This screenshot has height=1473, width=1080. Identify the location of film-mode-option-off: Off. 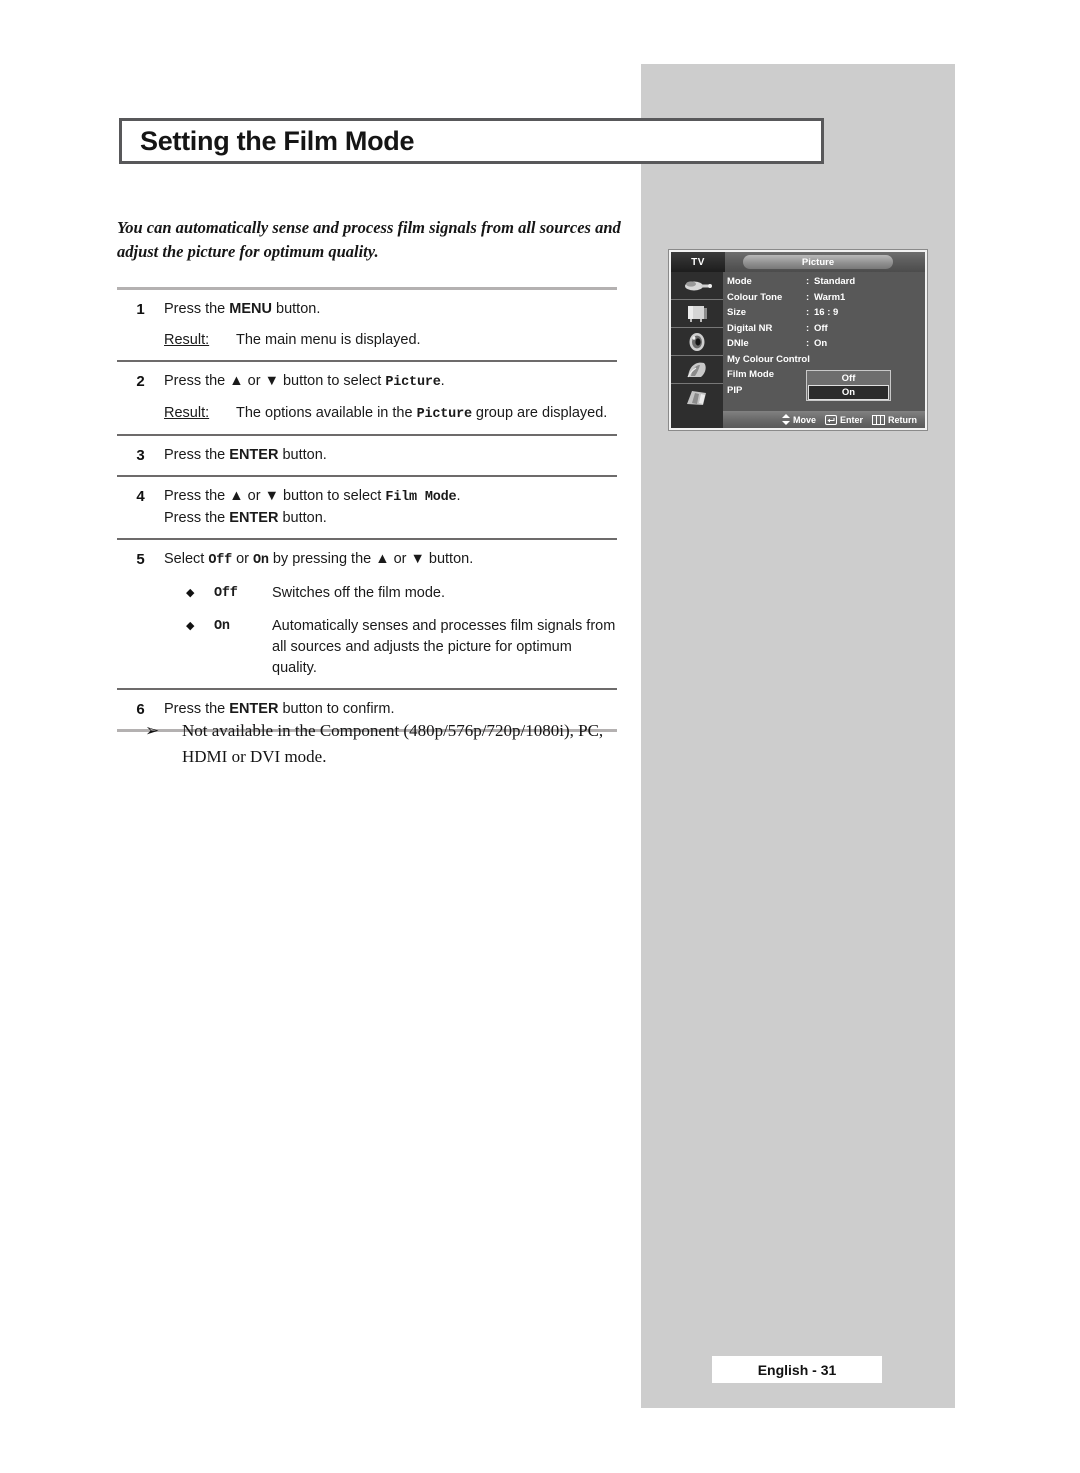
(848, 378).